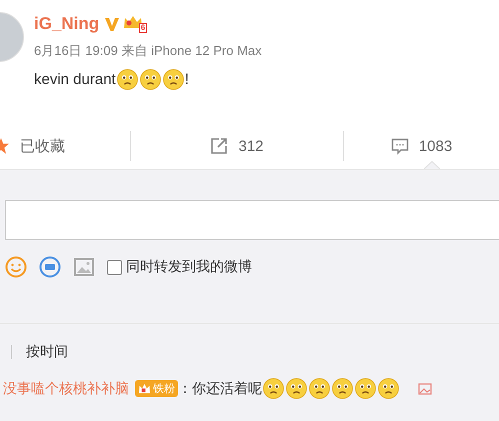 The image size is (499, 421). I want to click on comment-text: ：你还活着呢, so click(220, 389).